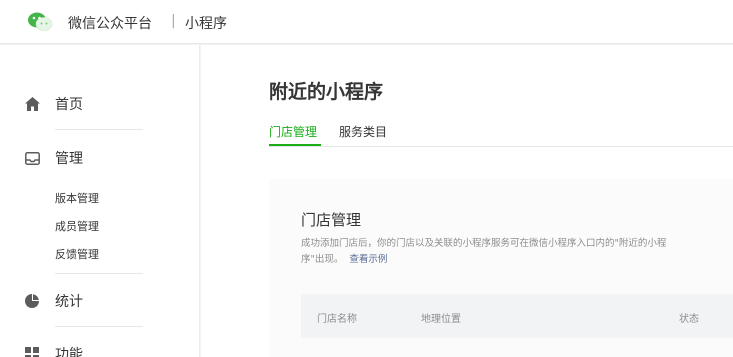 The image size is (733, 357). I want to click on table-header-status: 状态, so click(689, 319).